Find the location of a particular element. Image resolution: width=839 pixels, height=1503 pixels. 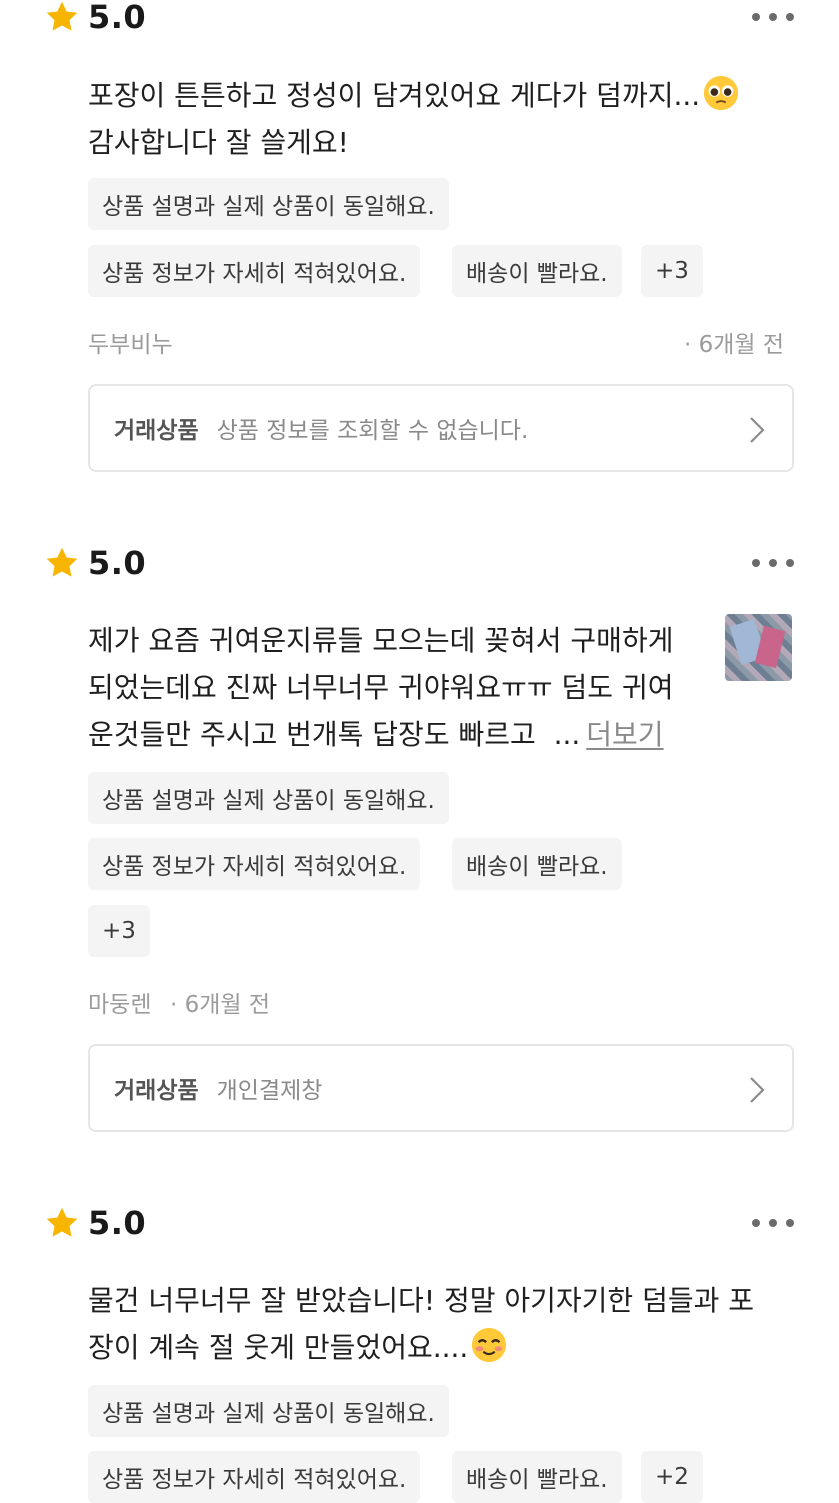

traded-product-link: 거래상품 개인결제창 is located at coordinates (441, 1088).